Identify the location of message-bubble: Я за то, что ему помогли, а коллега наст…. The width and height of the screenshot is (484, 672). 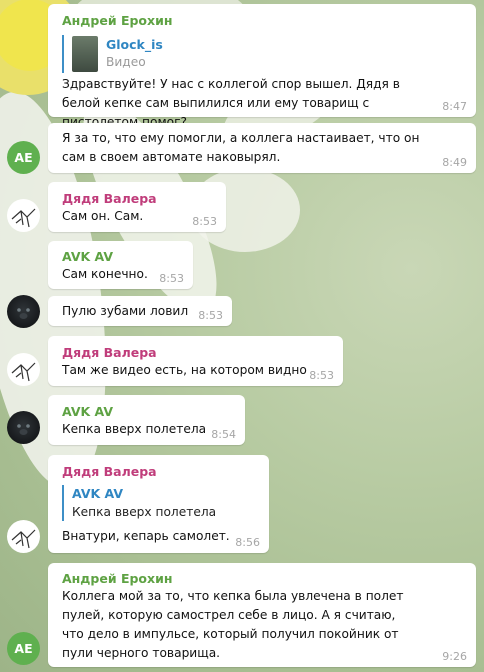
(262, 148).